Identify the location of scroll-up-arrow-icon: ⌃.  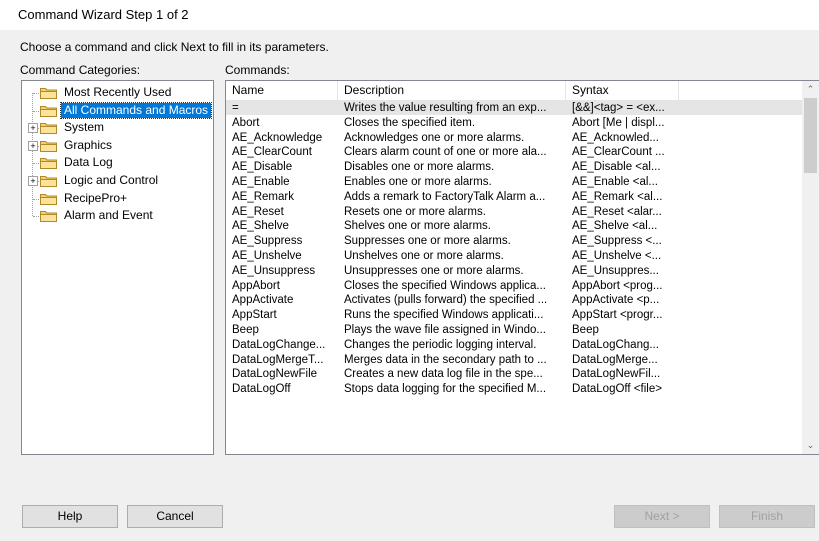
(810, 89).